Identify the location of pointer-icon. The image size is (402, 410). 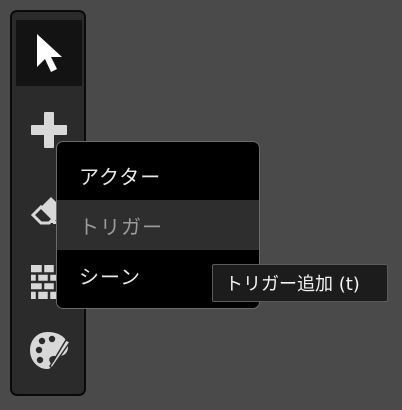
(49, 53).